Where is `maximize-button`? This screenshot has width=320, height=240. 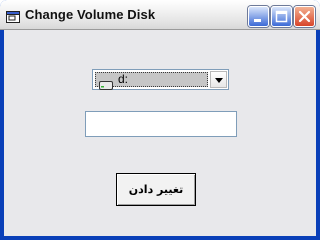 maximize-button is located at coordinates (281, 16).